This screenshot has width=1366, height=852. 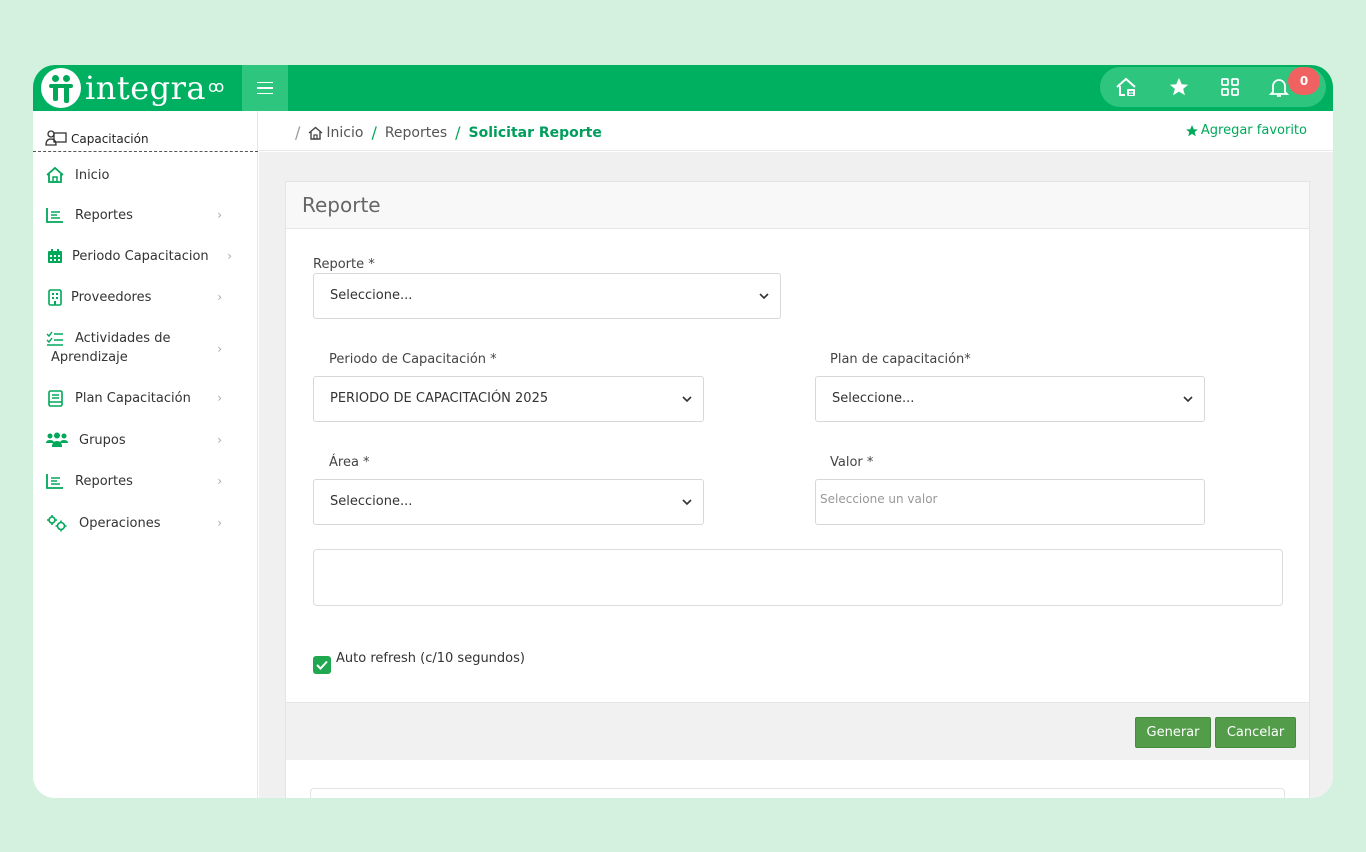 I want to click on sidebar-item-actividades-aprendizaje: Actividades de Aprendizaje ›, so click(x=147, y=349).